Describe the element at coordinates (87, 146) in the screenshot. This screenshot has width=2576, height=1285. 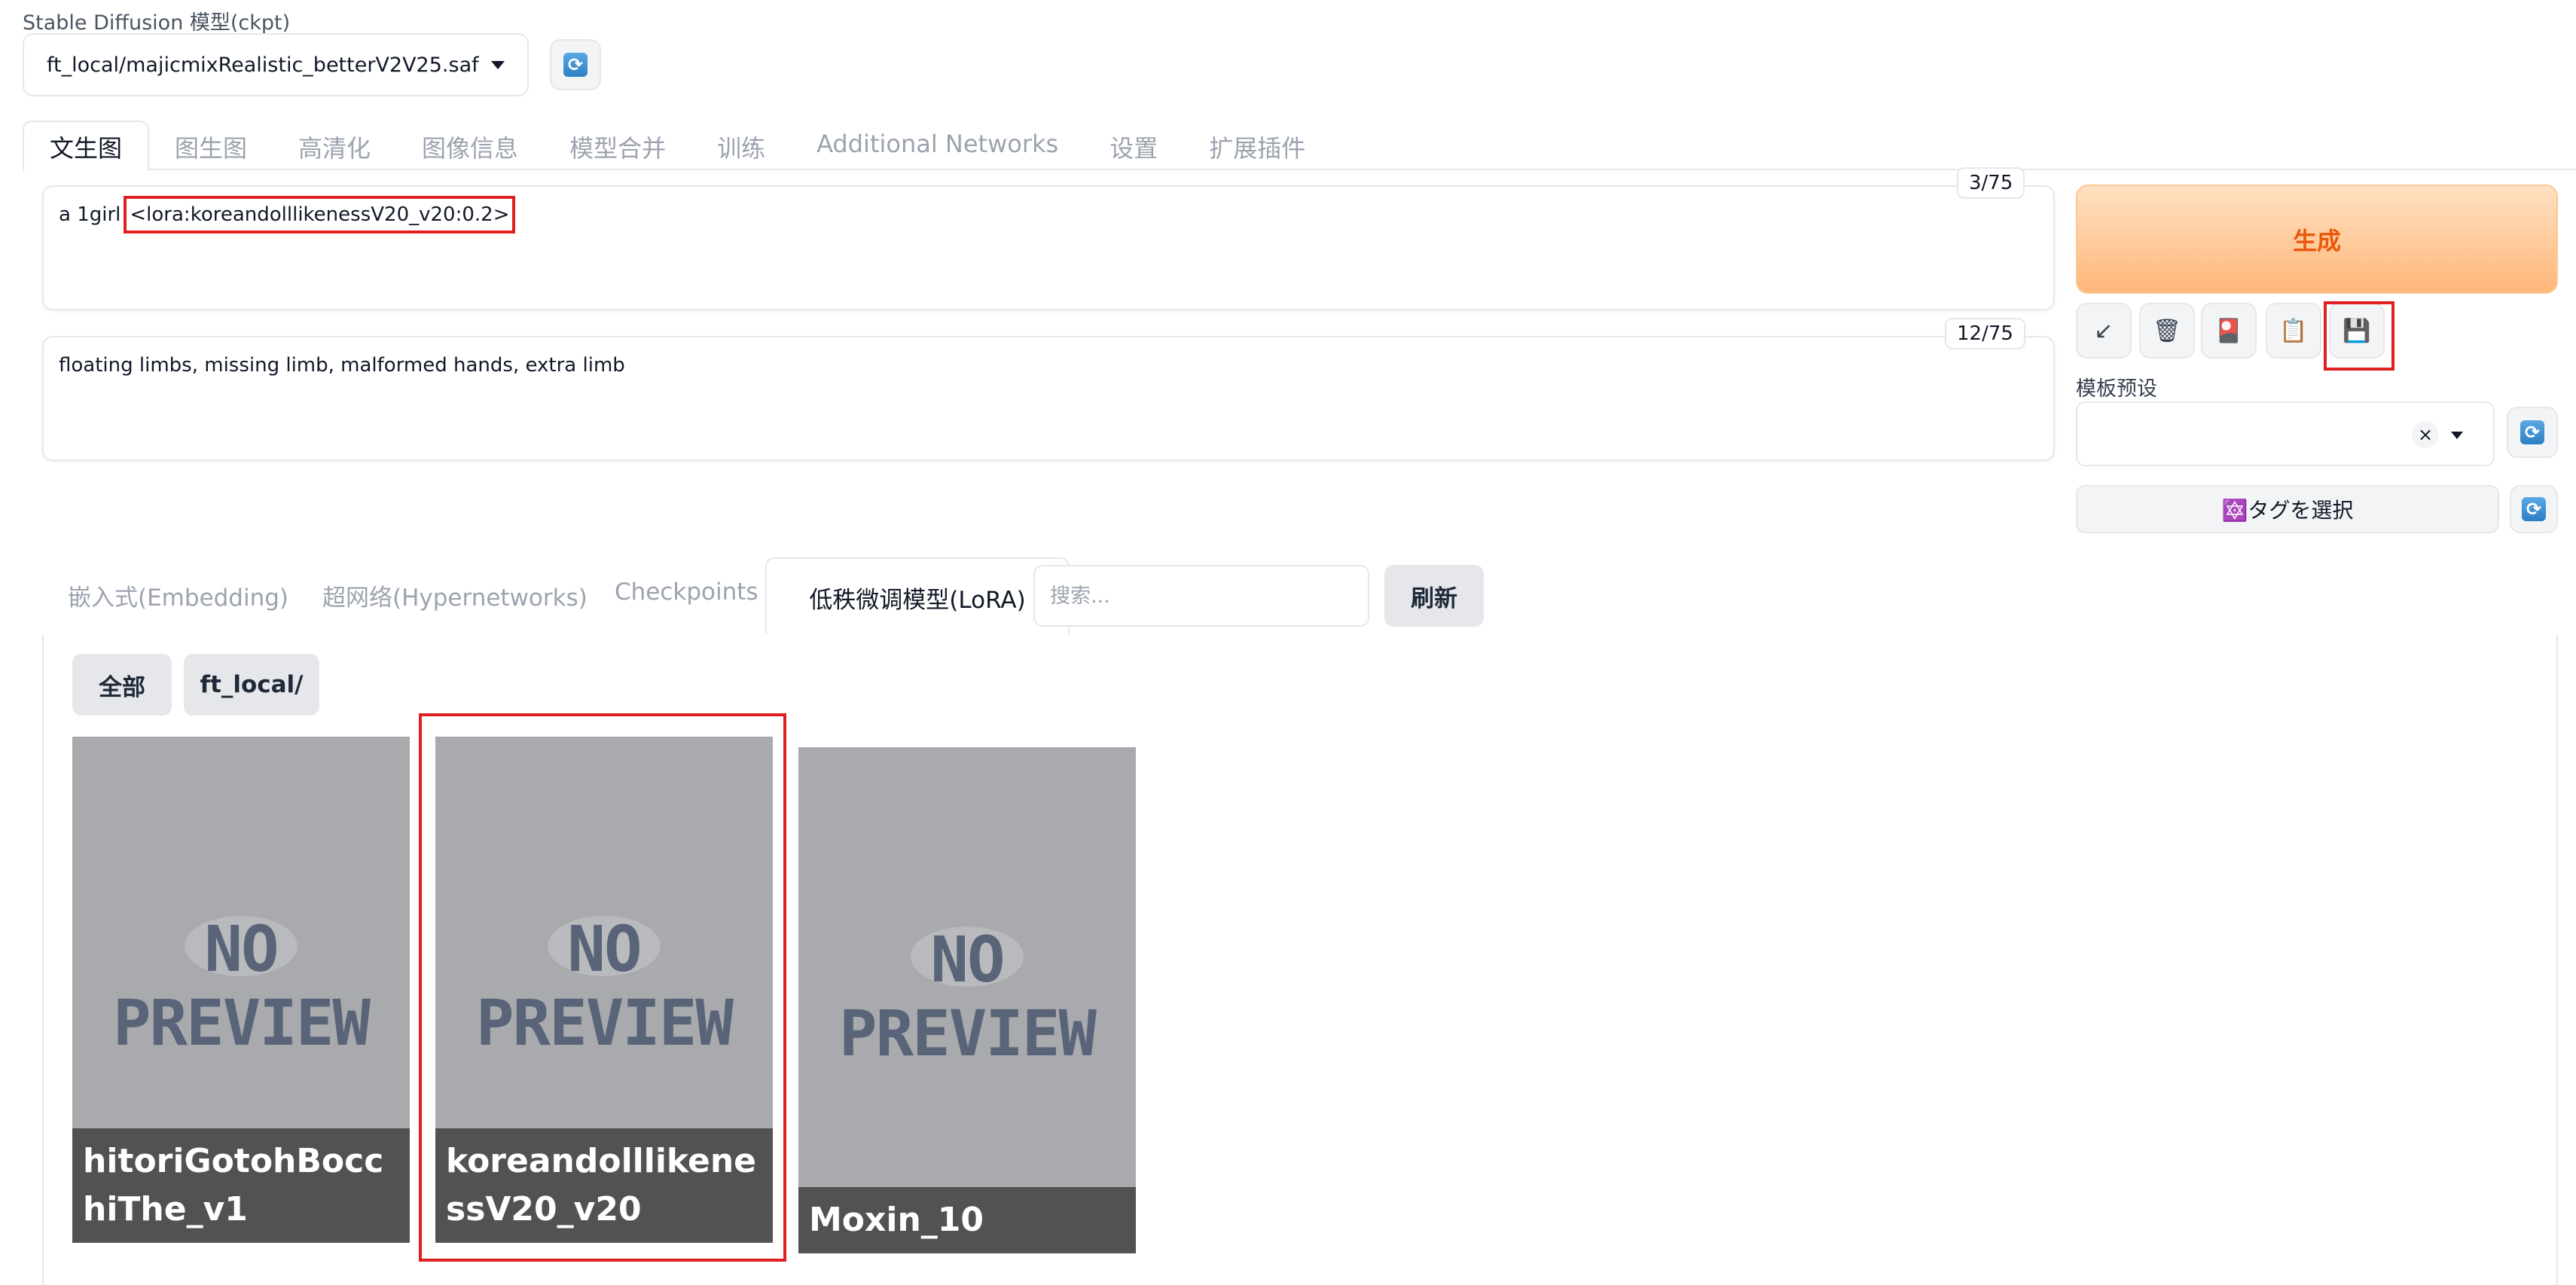
I see `tab-txt2img: 文生图` at that location.